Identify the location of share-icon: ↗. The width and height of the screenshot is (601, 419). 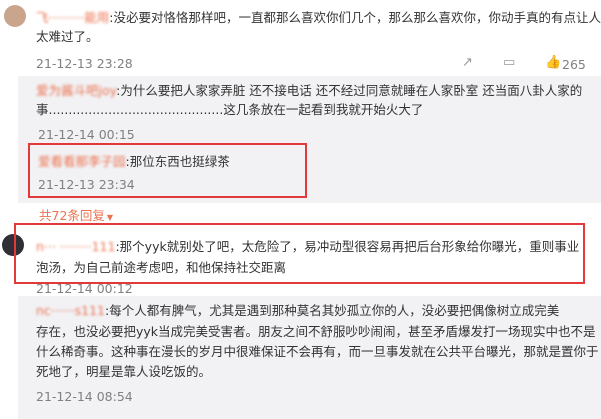
(467, 62).